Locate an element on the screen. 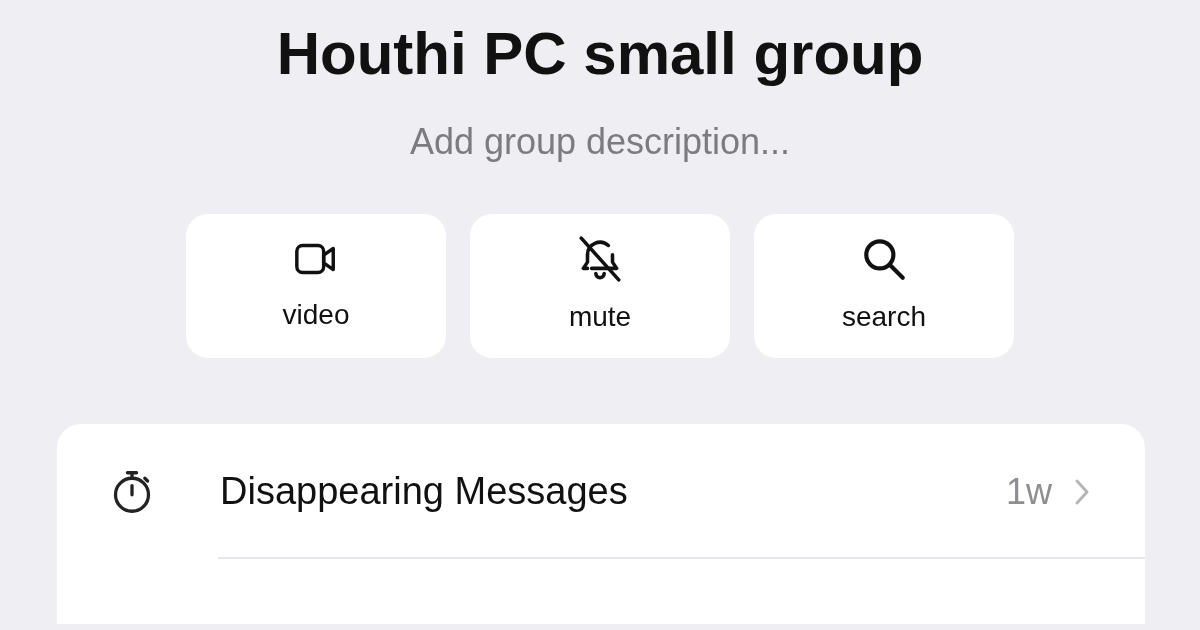  video-button: video is located at coordinates (316, 286).